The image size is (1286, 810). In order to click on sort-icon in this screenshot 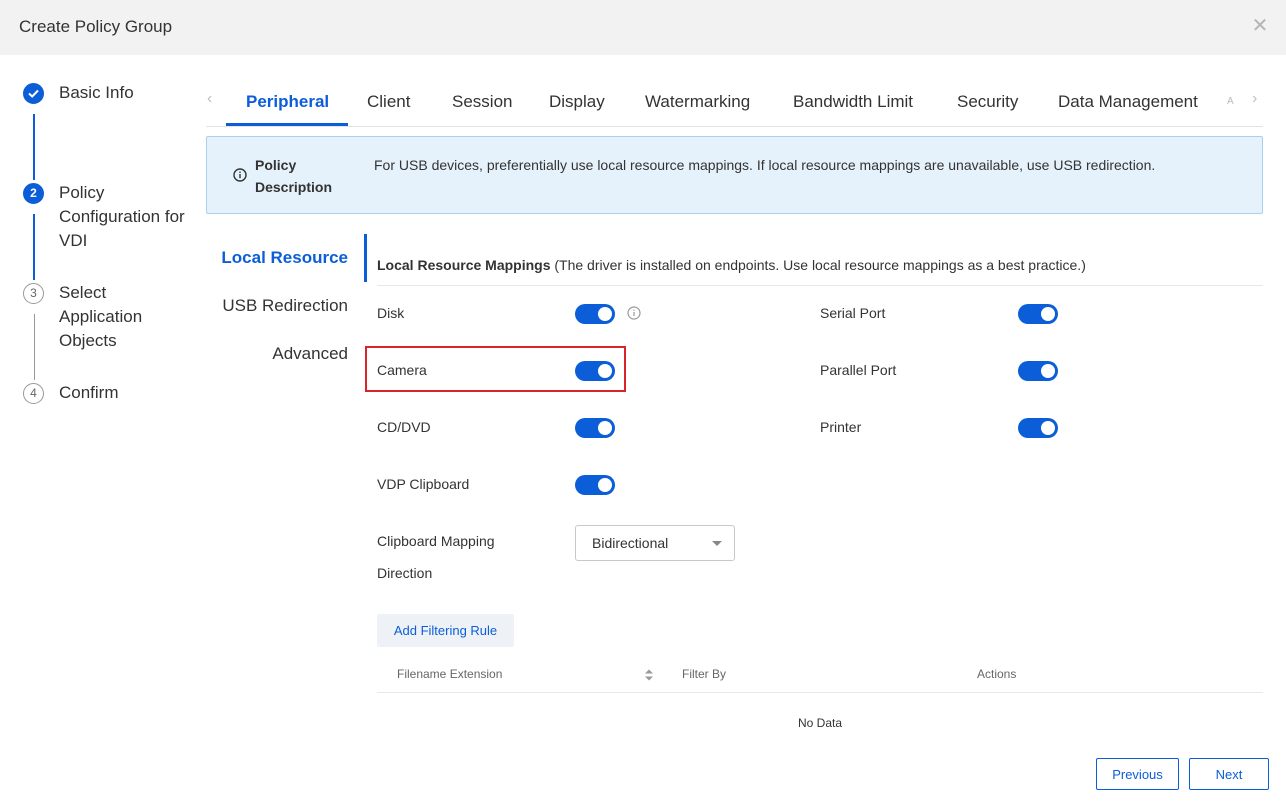, I will do `click(649, 675)`.